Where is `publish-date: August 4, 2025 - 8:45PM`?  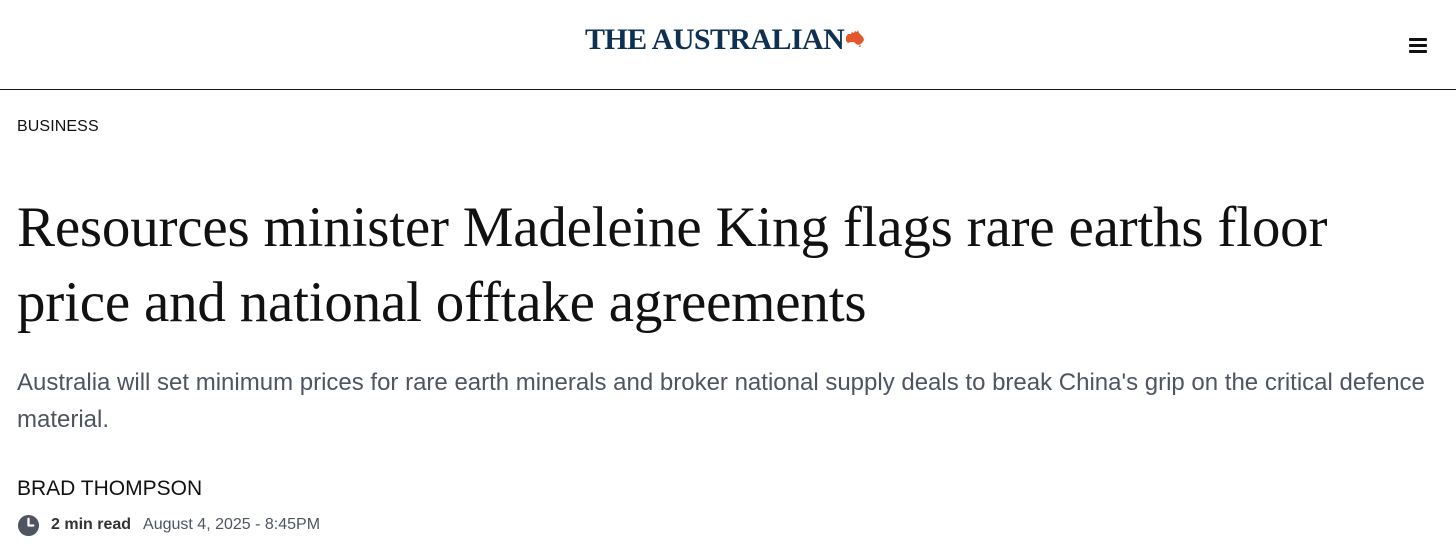
publish-date: August 4, 2025 - 8:45PM is located at coordinates (232, 524).